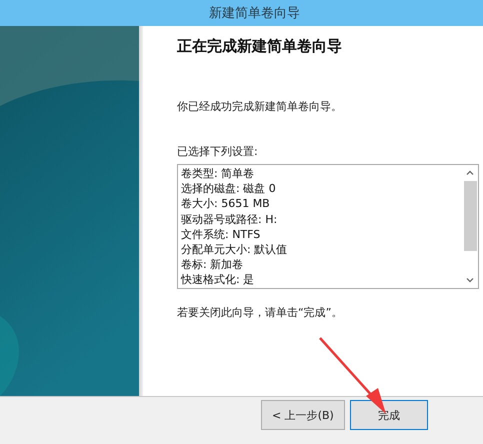 This screenshot has height=444, width=483. What do you see at coordinates (303, 415) in the screenshot?
I see `back-button: < 上一步(B)` at bounding box center [303, 415].